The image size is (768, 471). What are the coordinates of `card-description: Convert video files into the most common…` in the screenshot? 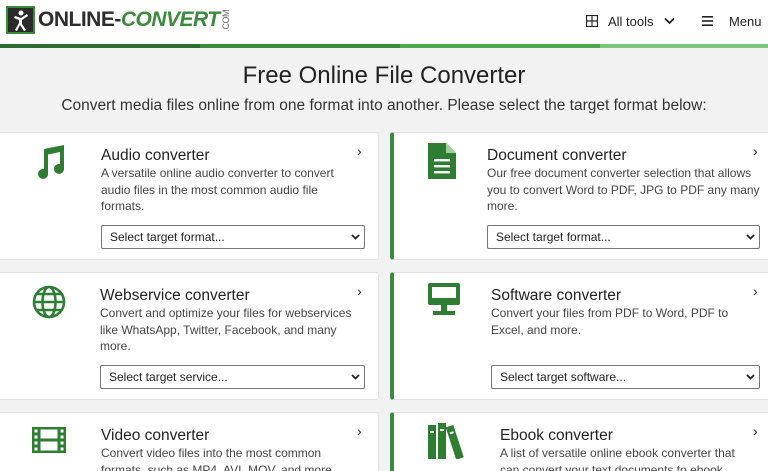 It's located at (218, 458).